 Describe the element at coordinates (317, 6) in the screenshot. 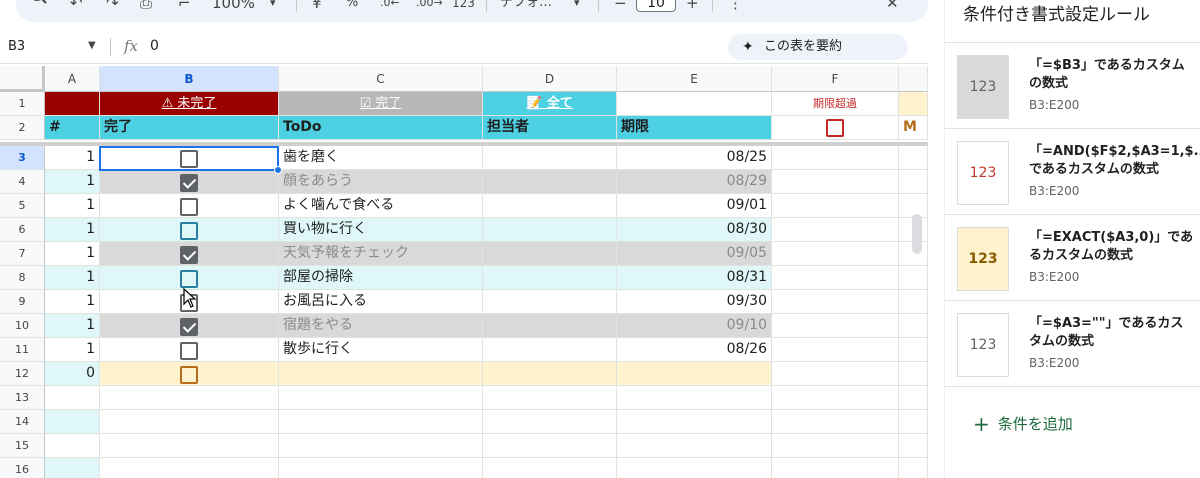

I see `currency-format-button: ¥` at that location.